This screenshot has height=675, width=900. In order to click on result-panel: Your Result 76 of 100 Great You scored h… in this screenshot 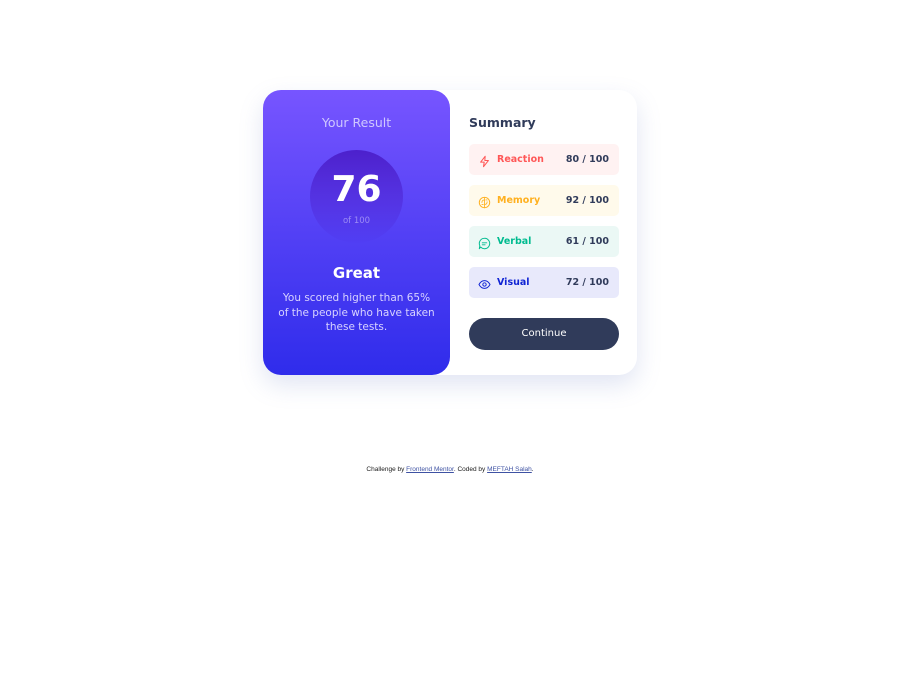, I will do `click(356, 232)`.